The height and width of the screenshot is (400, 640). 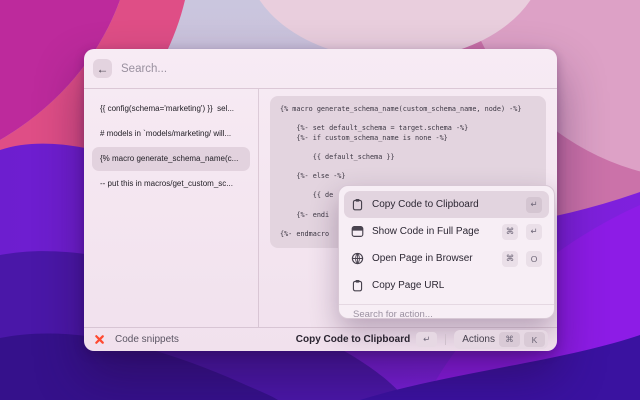 What do you see at coordinates (478, 339) in the screenshot?
I see `actions-button-label: Actions` at bounding box center [478, 339].